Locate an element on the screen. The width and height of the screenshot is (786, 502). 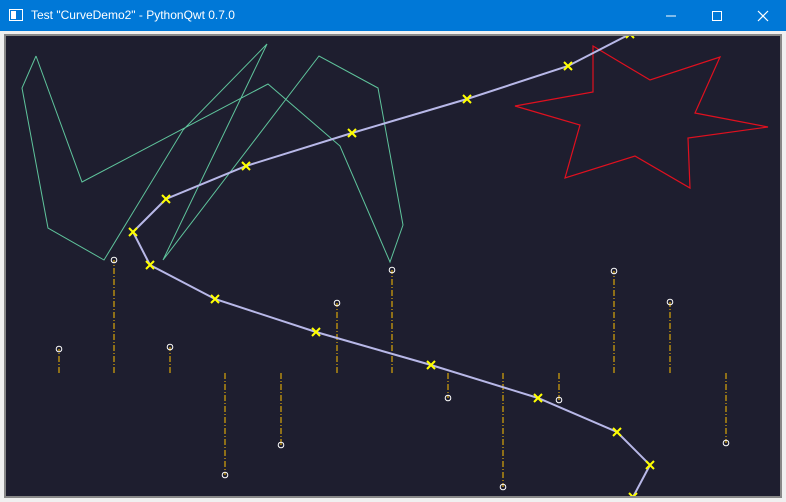
minimize-button is located at coordinates (671, 15).